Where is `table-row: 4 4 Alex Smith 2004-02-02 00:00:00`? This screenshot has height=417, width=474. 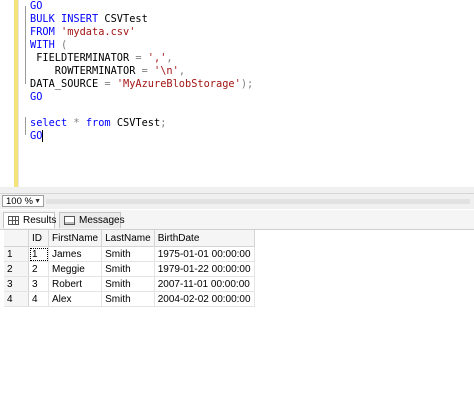
table-row: 4 4 Alex Smith 2004-02-02 00:00:00 is located at coordinates (129, 299).